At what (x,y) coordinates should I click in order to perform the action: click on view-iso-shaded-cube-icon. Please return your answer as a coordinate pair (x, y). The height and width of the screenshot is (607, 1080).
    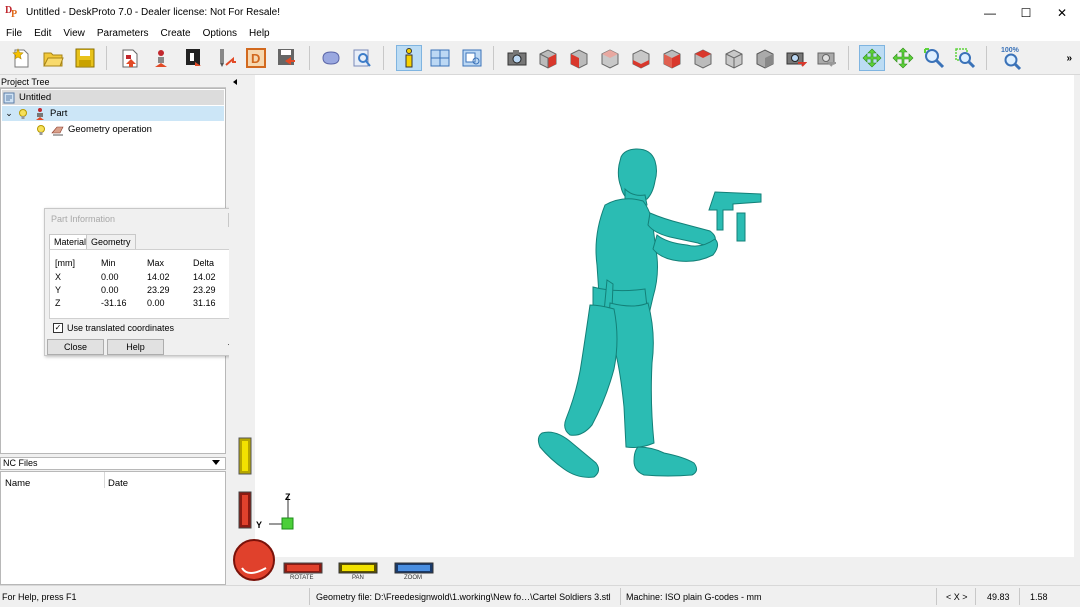
    Looking at the image, I should click on (765, 58).